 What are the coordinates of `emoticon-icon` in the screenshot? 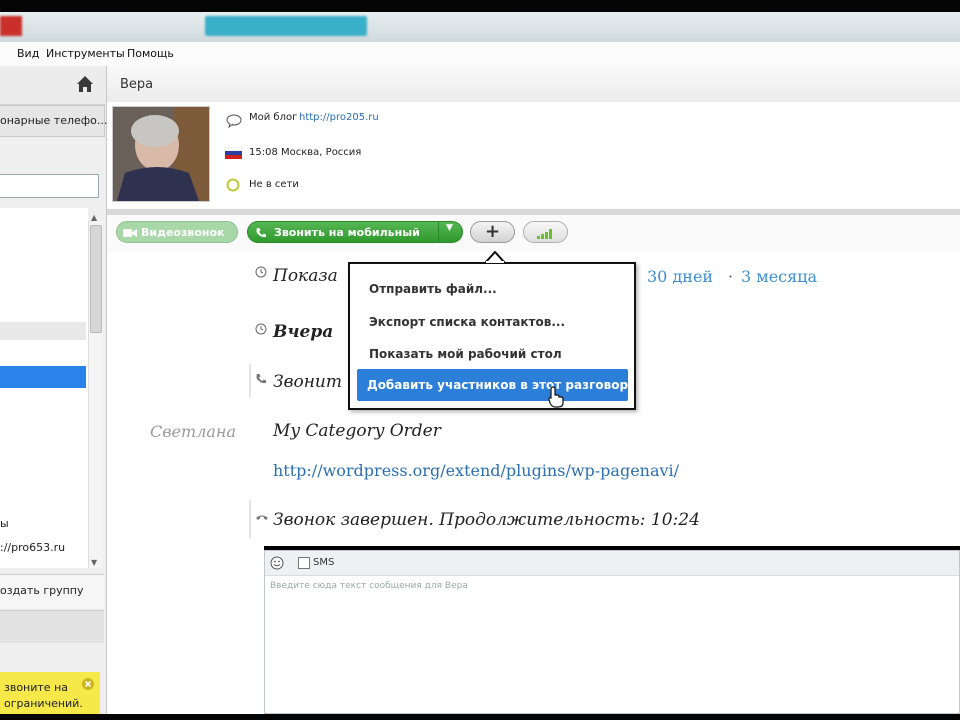 It's located at (277, 563).